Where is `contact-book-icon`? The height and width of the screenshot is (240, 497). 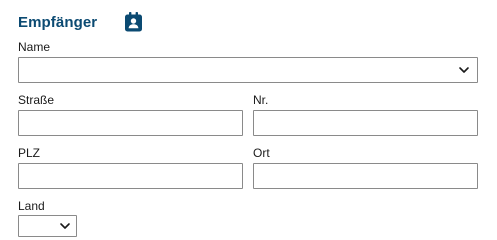
contact-book-icon is located at coordinates (133, 22).